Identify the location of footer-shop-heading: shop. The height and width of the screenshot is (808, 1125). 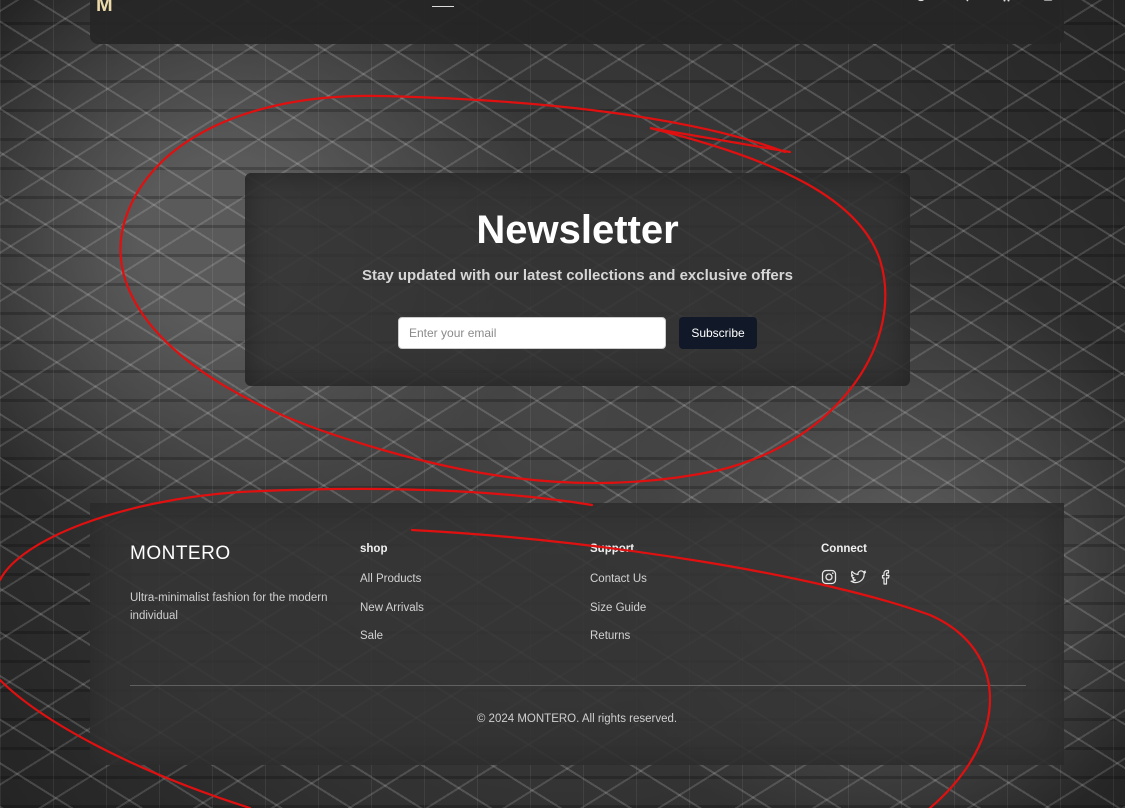
(374, 549).